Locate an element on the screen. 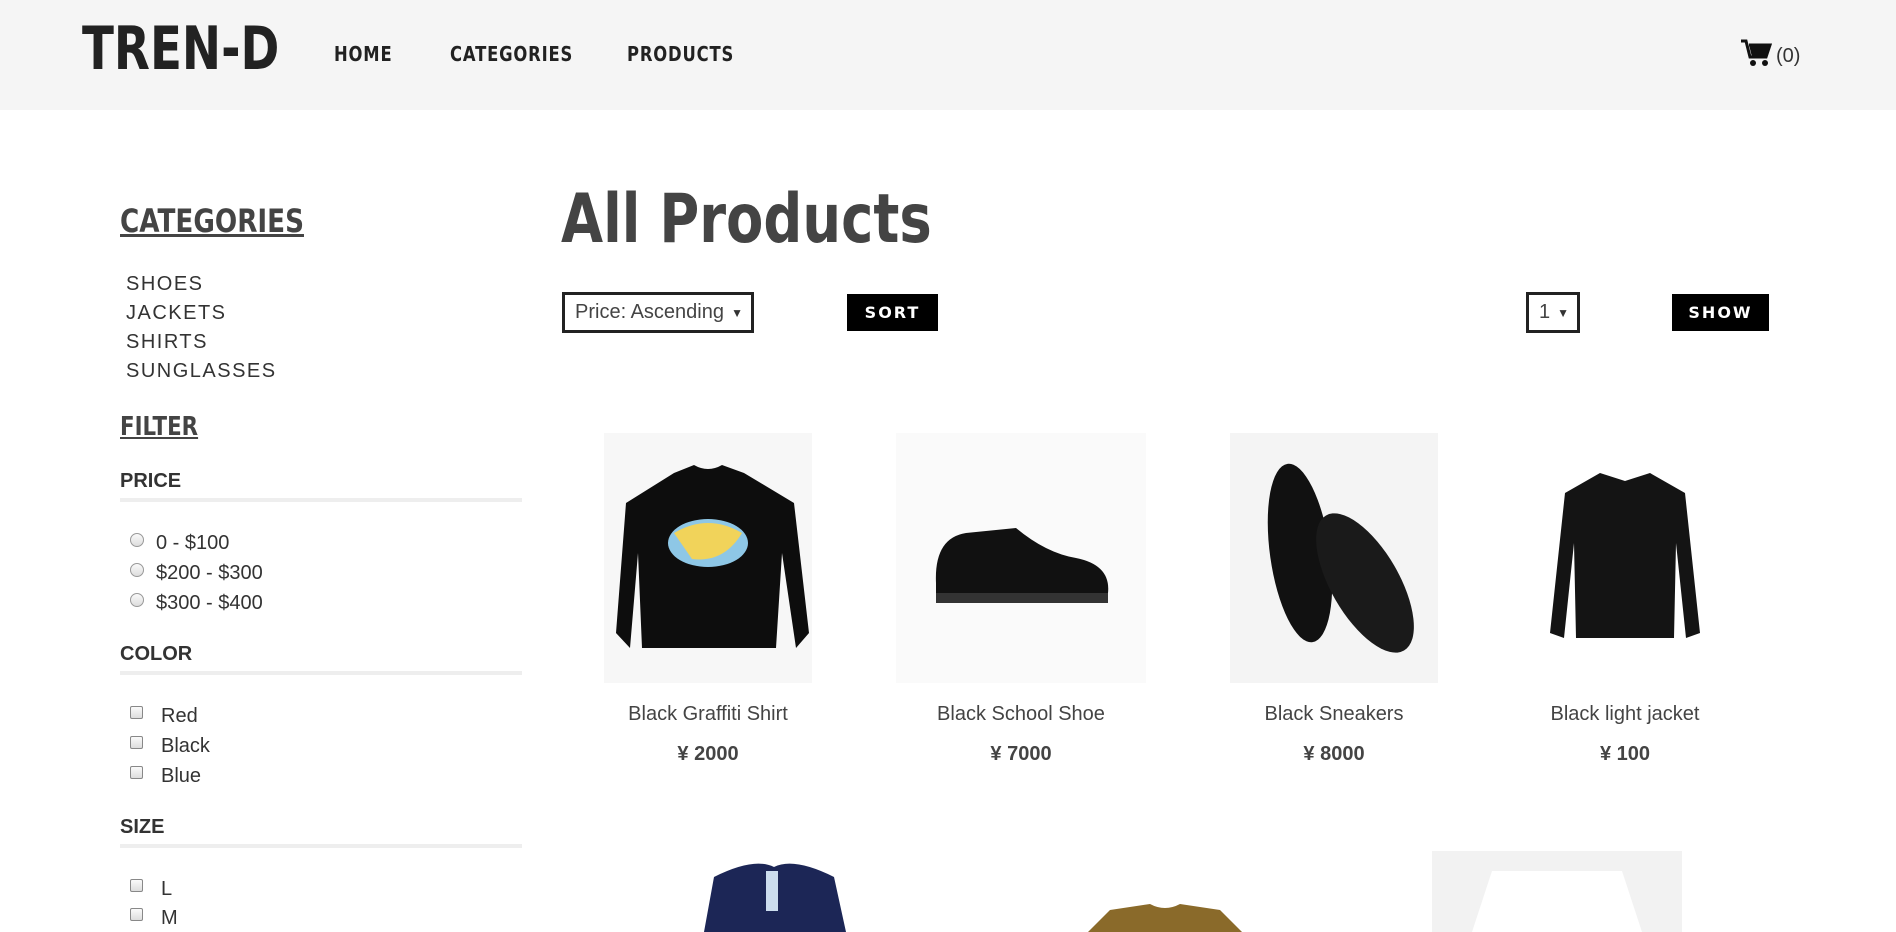  price-divider is located at coordinates (321, 500).